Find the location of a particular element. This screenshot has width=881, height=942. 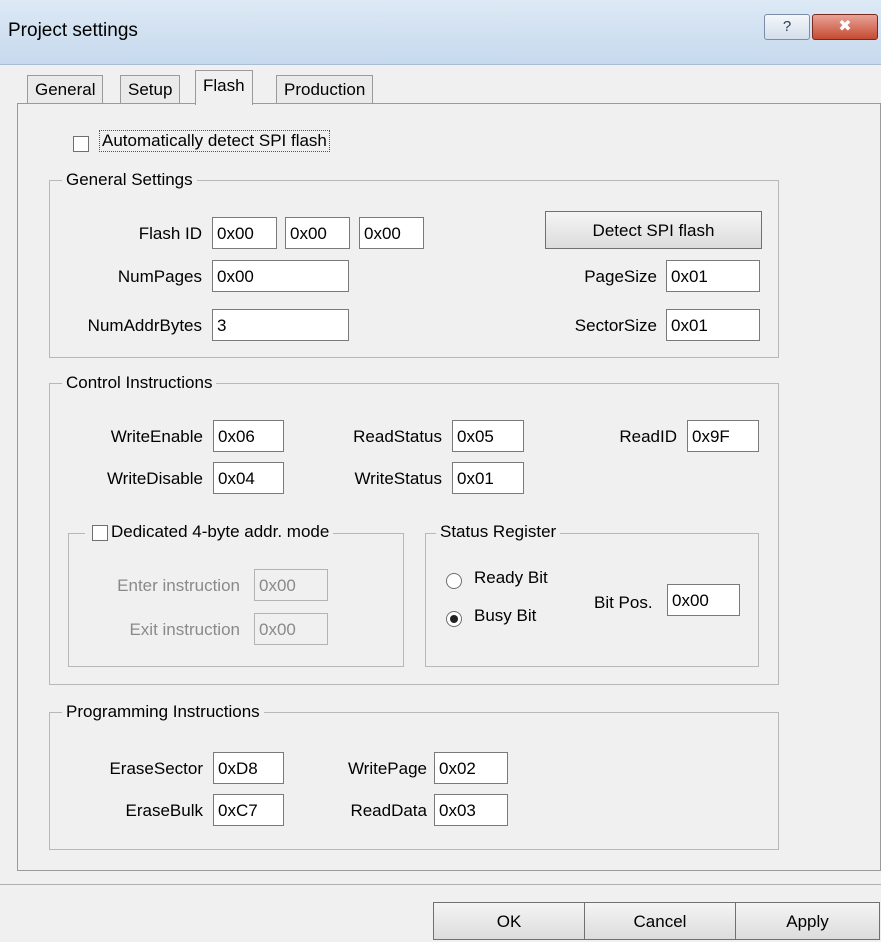

apply-button-label: Apply is located at coordinates (807, 921).